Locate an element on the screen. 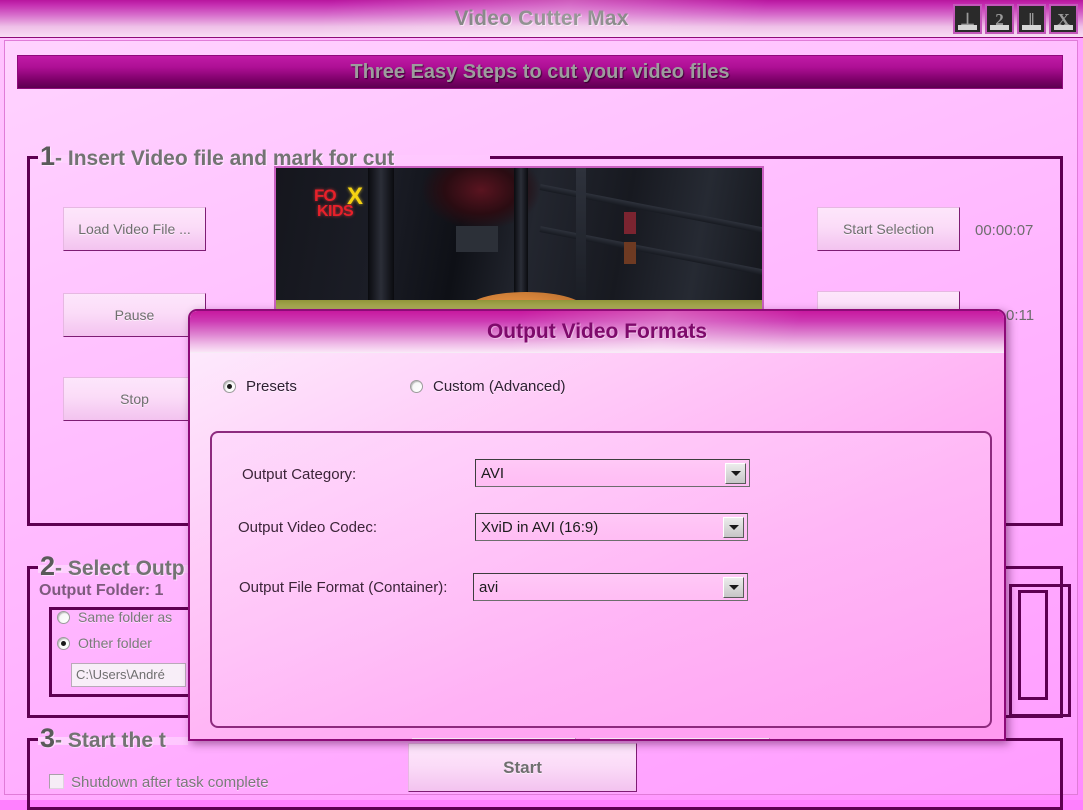 Image resolution: width=1083 pixels, height=810 pixels. pause-label: Pause is located at coordinates (134, 315).